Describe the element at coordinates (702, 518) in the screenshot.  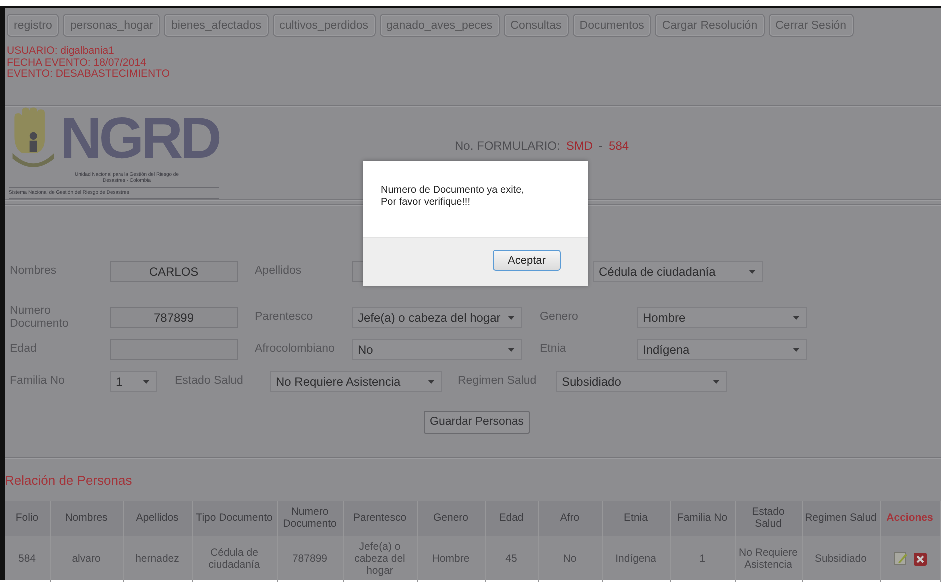
I see `column-header: Familia No` at that location.